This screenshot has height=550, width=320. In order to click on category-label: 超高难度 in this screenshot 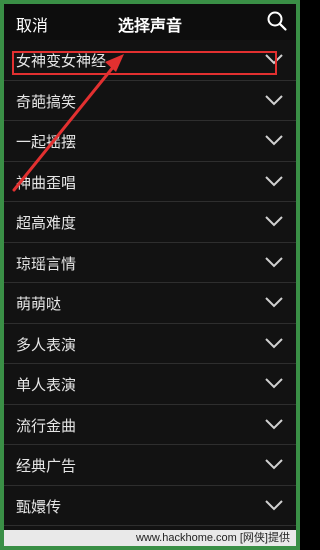, I will do `click(46, 223)`.